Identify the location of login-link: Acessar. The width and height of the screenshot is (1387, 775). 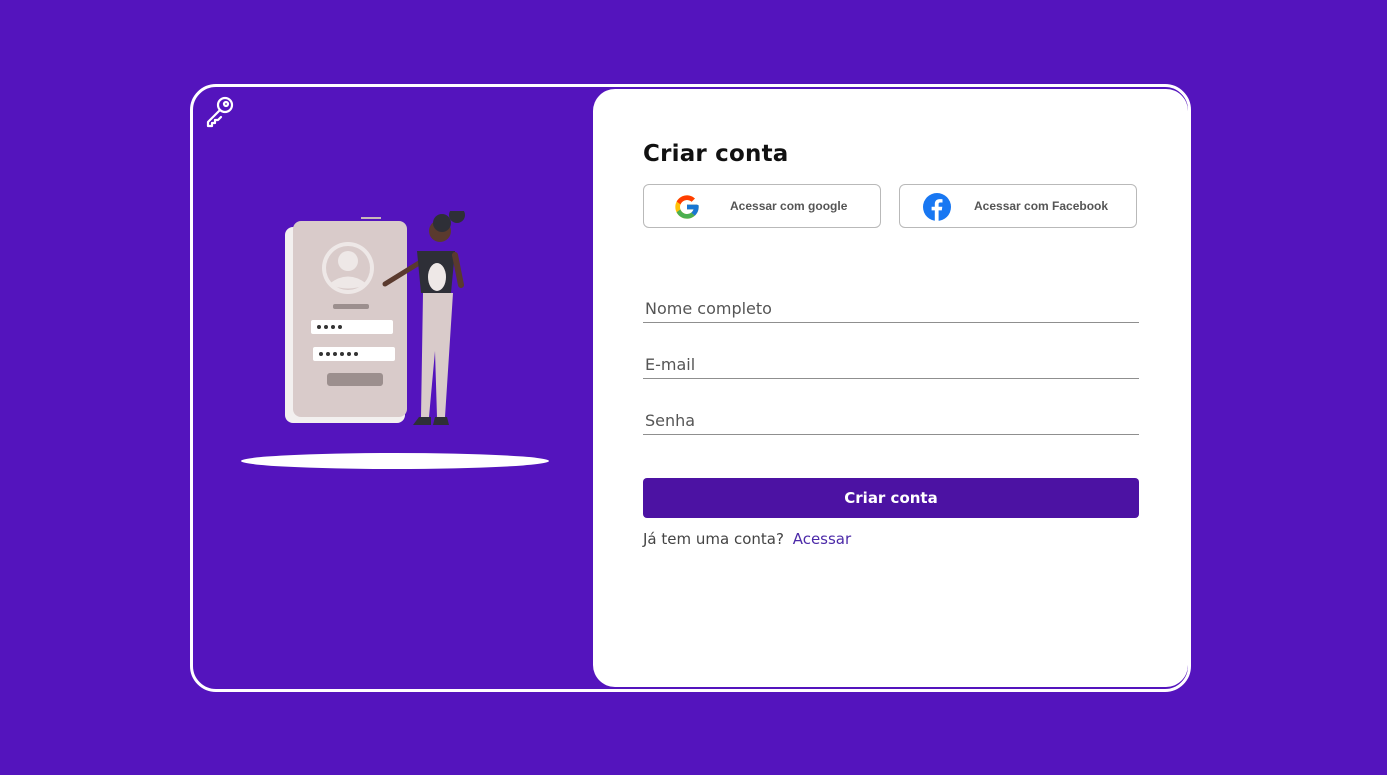
(822, 539).